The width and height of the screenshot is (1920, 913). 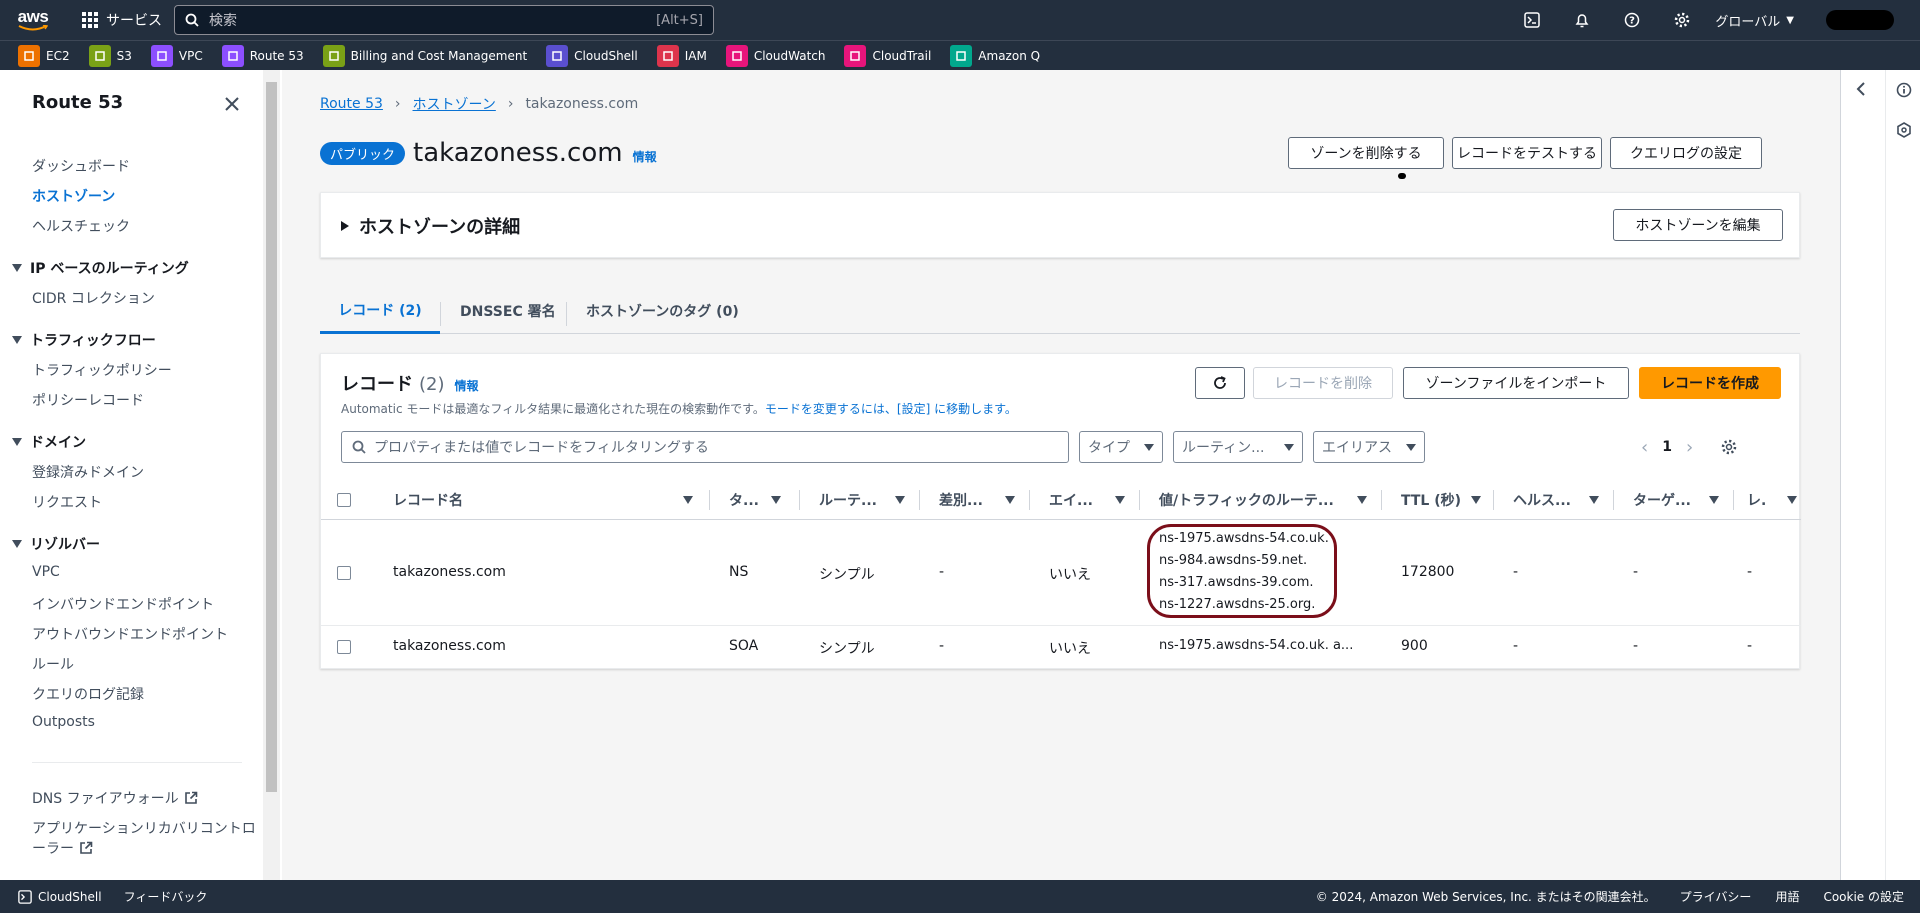 What do you see at coordinates (60, 897) in the screenshot?
I see `cloudshell-footer-button: CloudShell` at bounding box center [60, 897].